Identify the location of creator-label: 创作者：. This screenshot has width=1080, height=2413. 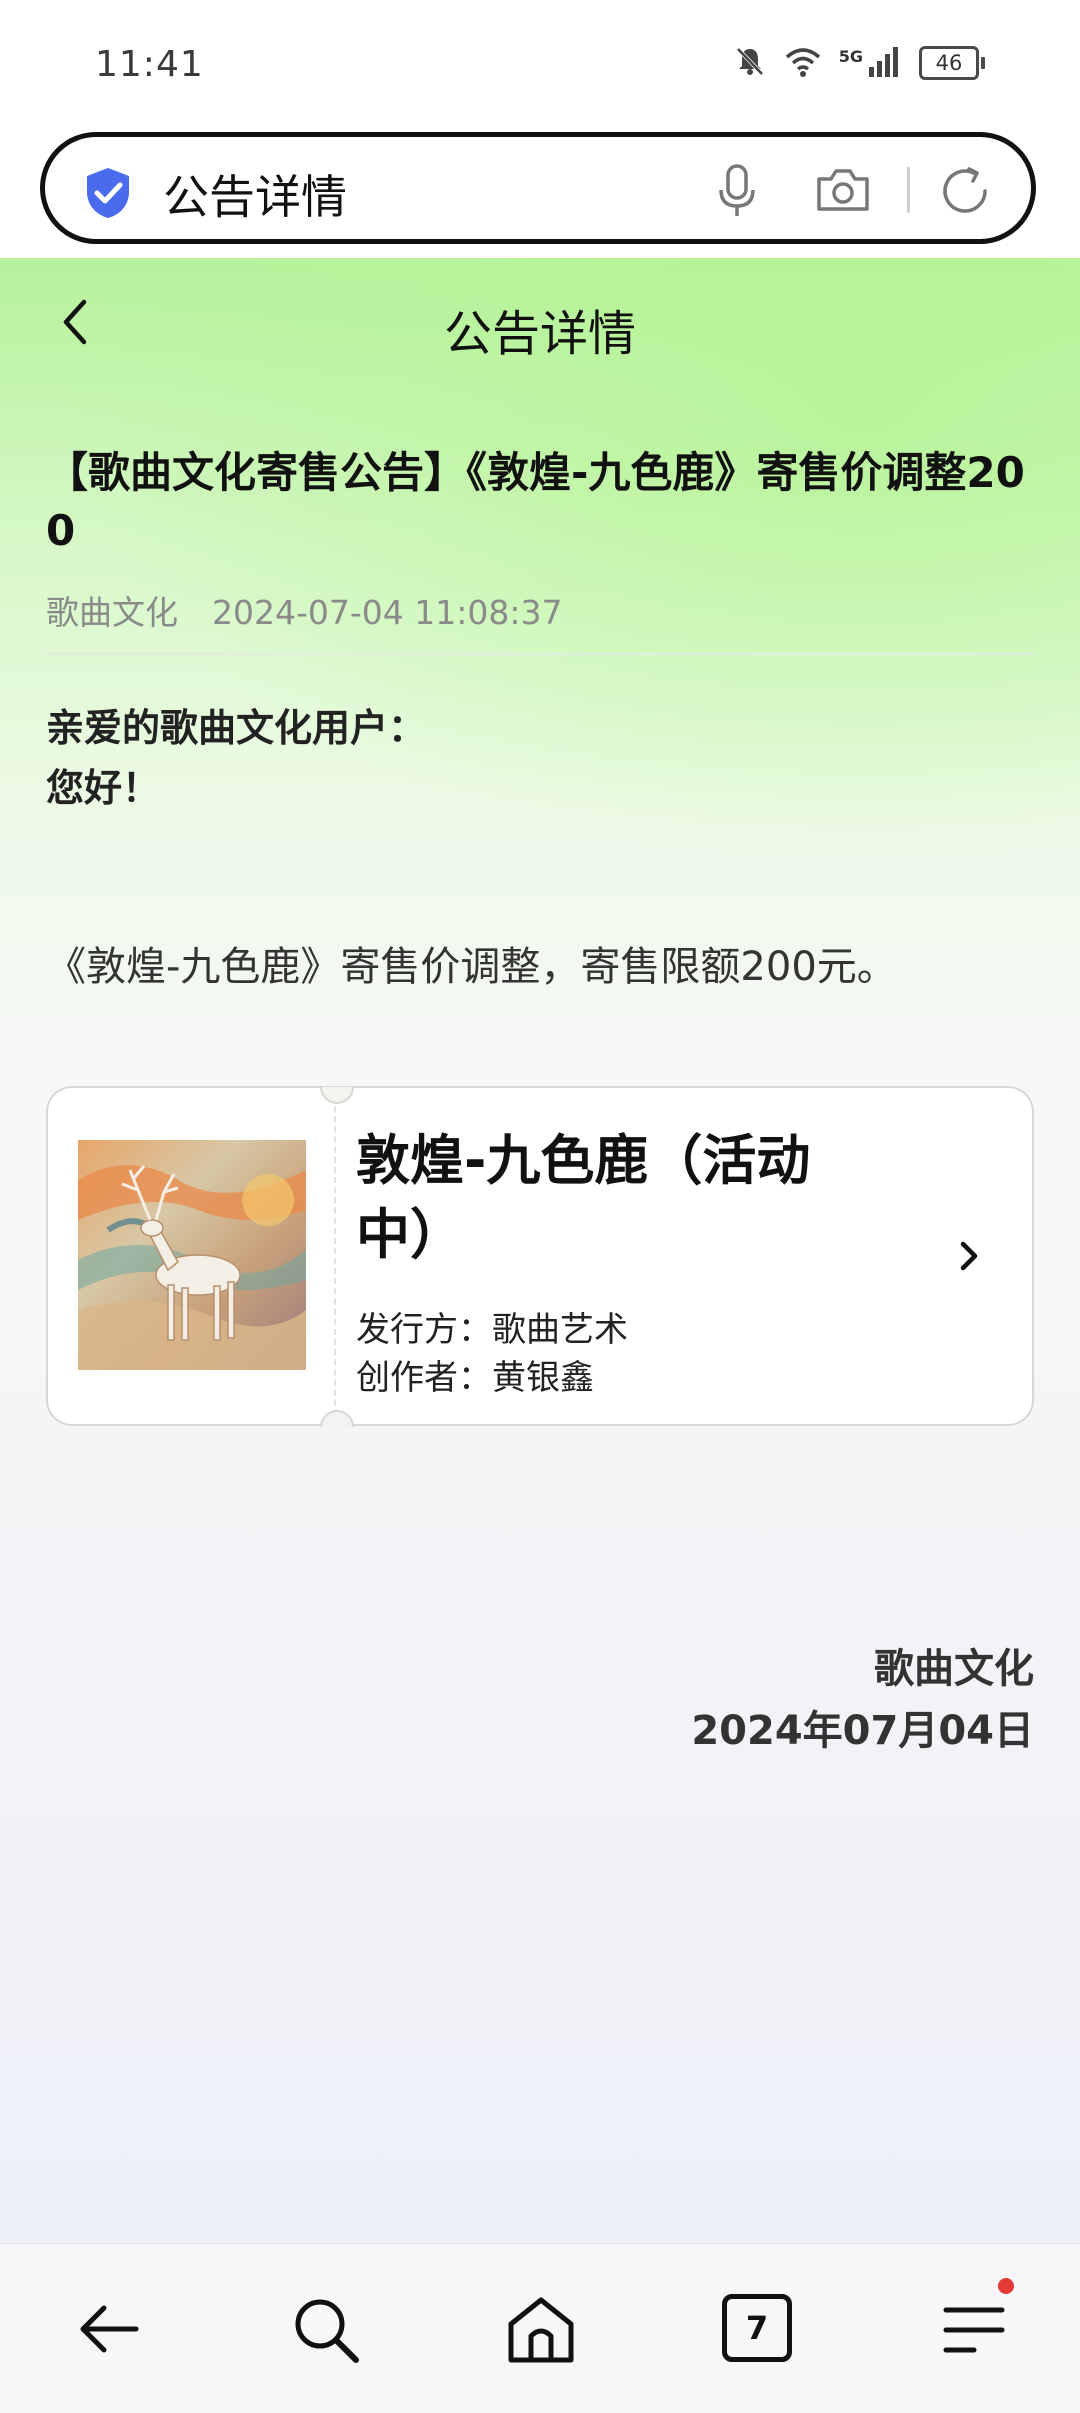
(424, 1378).